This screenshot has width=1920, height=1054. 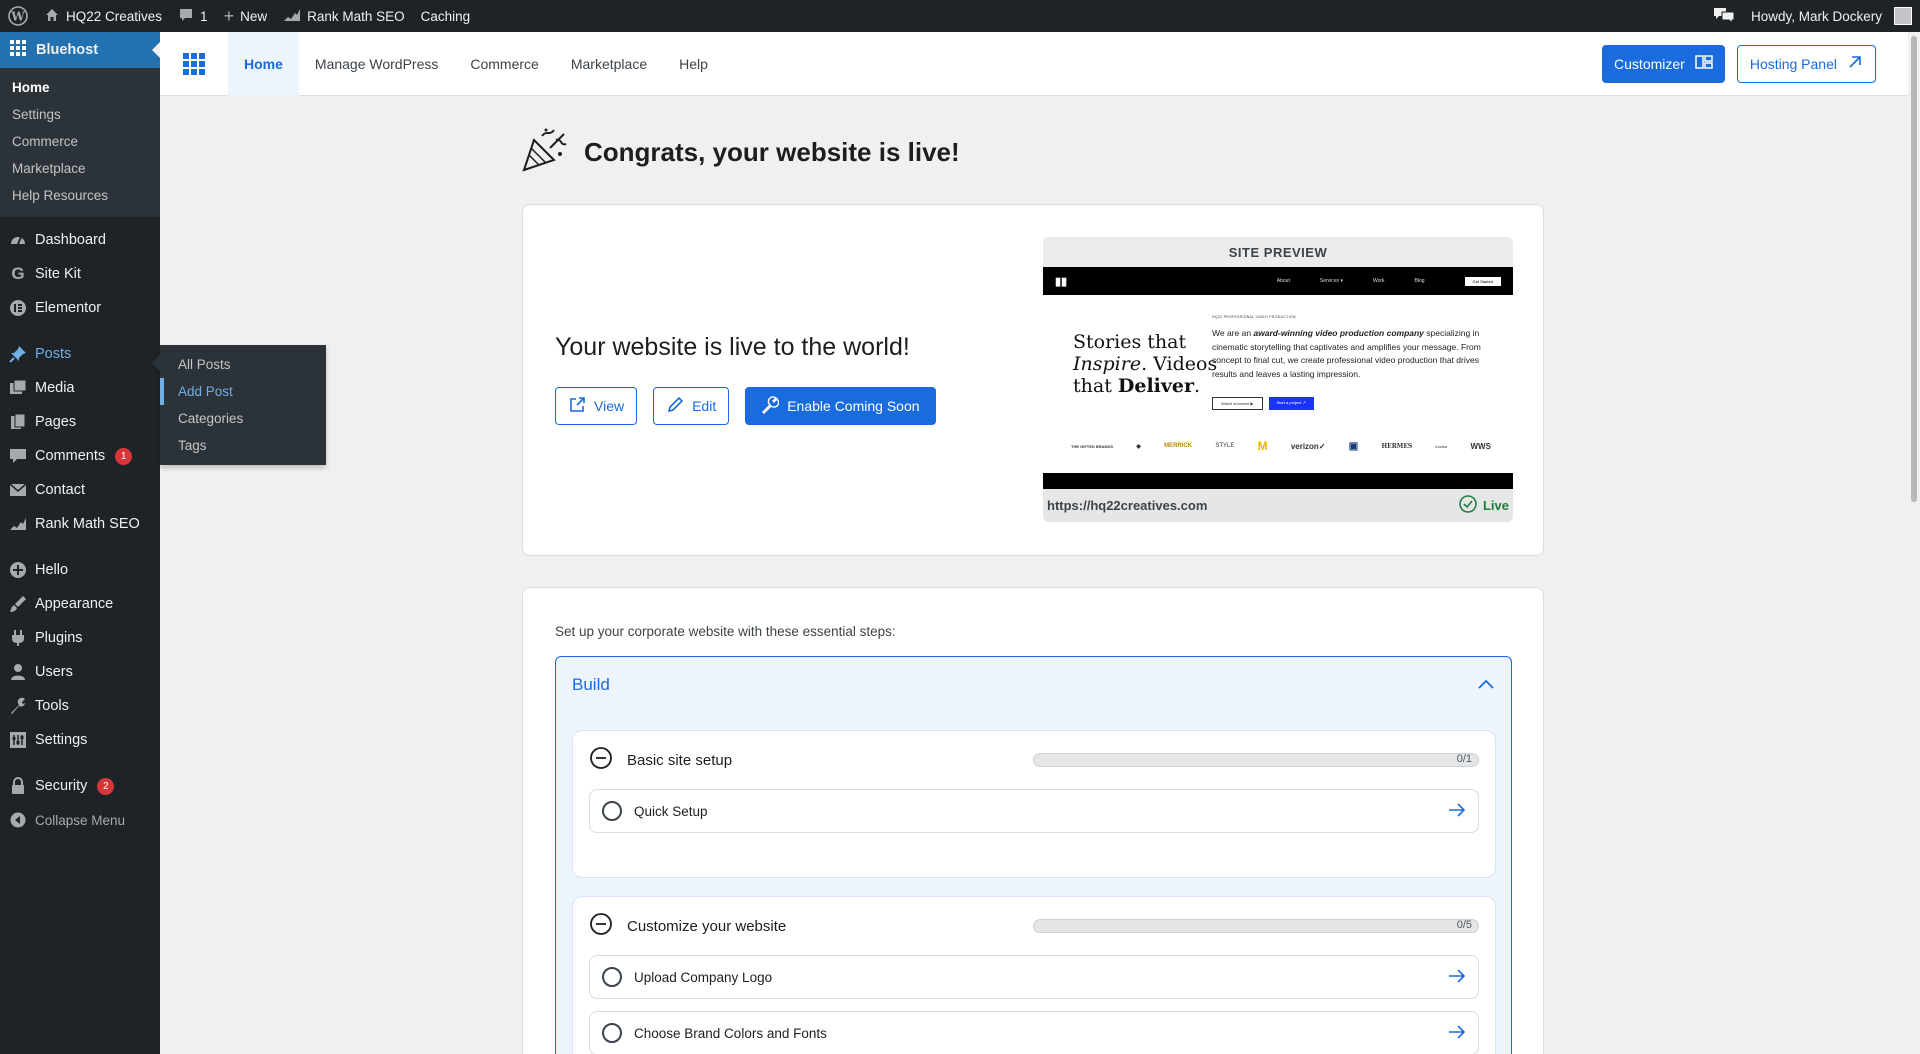 What do you see at coordinates (612, 1033) in the screenshot?
I see `empty-circle-icon` at bounding box center [612, 1033].